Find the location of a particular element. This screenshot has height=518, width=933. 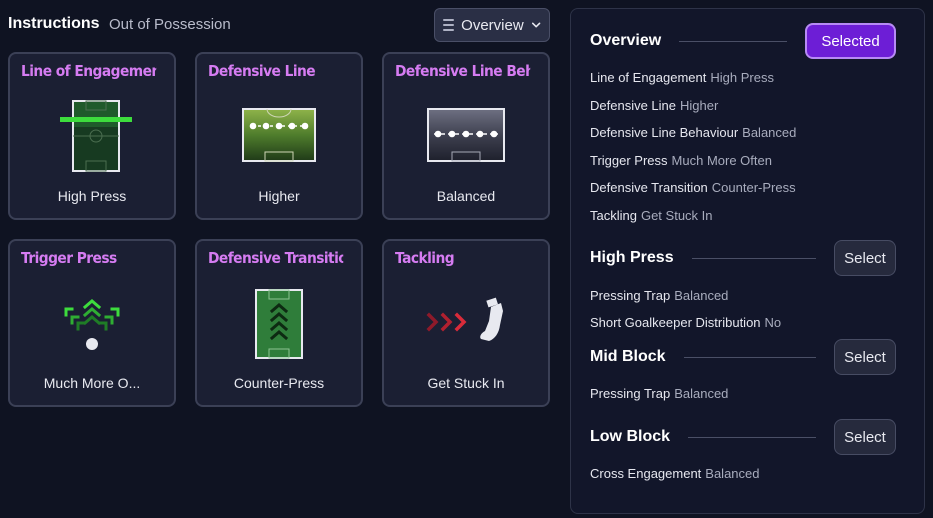

line-behaviour-icon is located at coordinates (466, 134).